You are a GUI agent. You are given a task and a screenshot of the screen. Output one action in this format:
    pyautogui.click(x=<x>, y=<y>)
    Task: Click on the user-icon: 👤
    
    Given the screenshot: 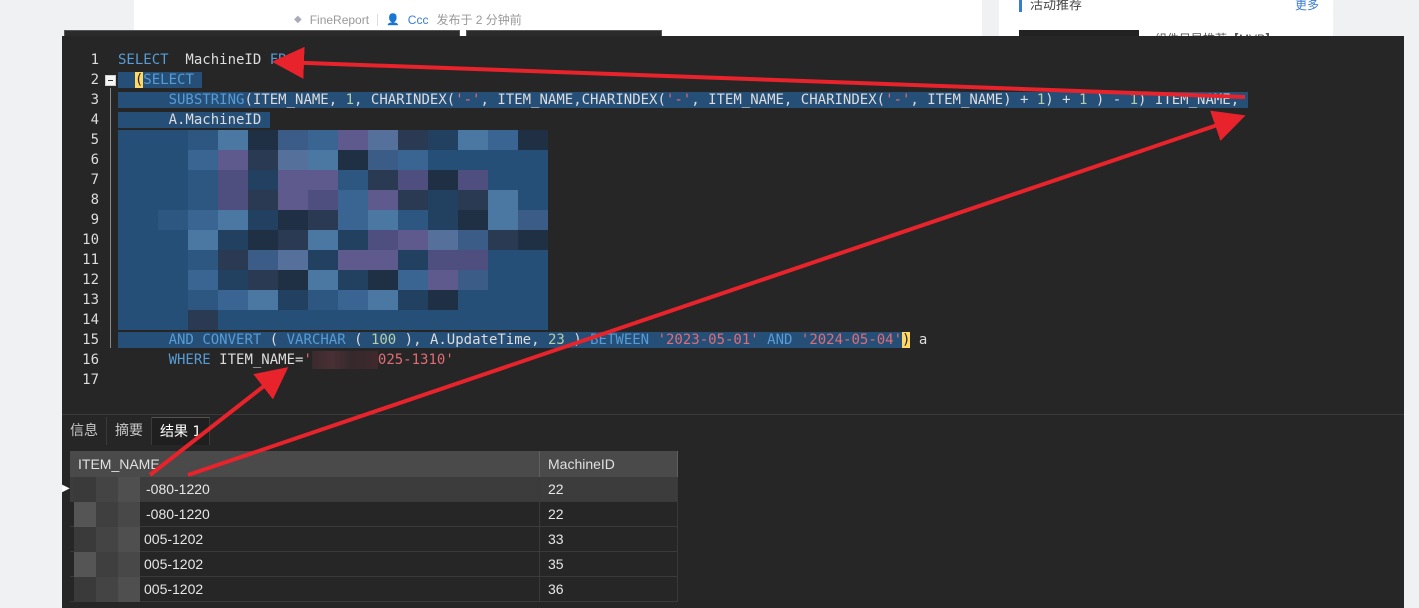 What is the action you would take?
    pyautogui.click(x=393, y=20)
    